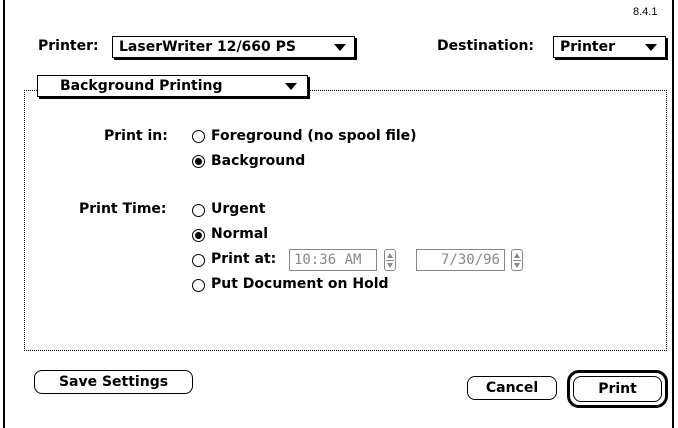  I want to click on panel-popup: Background Printing, so click(172, 86).